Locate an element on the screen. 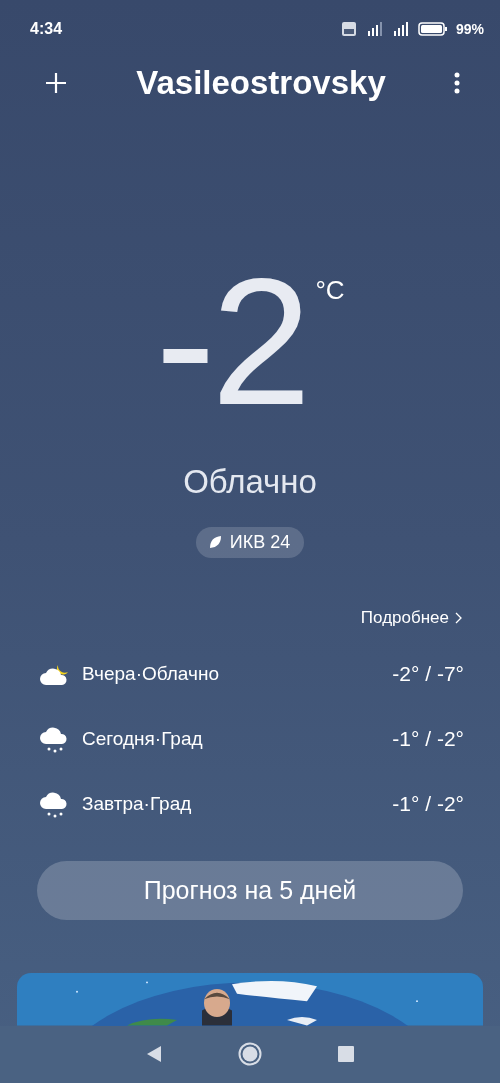 This screenshot has width=500, height=1083. battery-percent: 99% is located at coordinates (469, 29).